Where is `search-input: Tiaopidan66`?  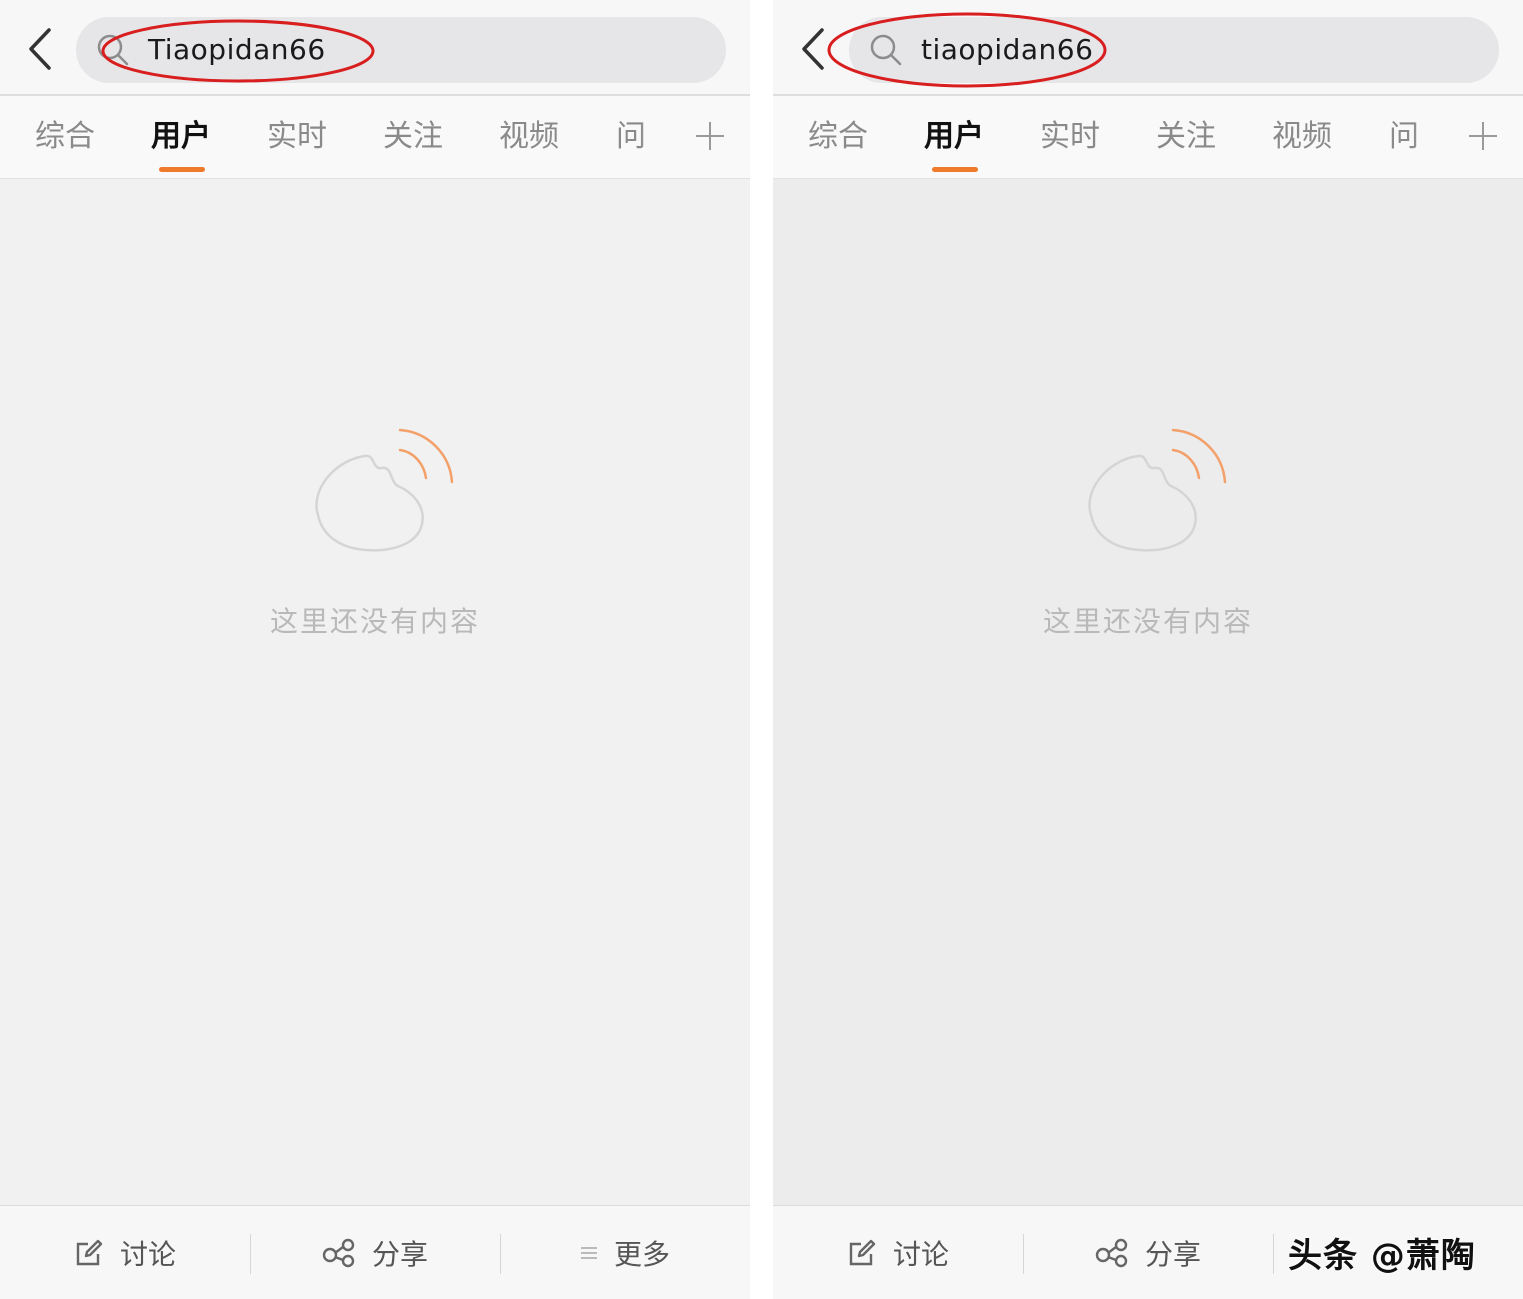 search-input: Tiaopidan66 is located at coordinates (401, 50).